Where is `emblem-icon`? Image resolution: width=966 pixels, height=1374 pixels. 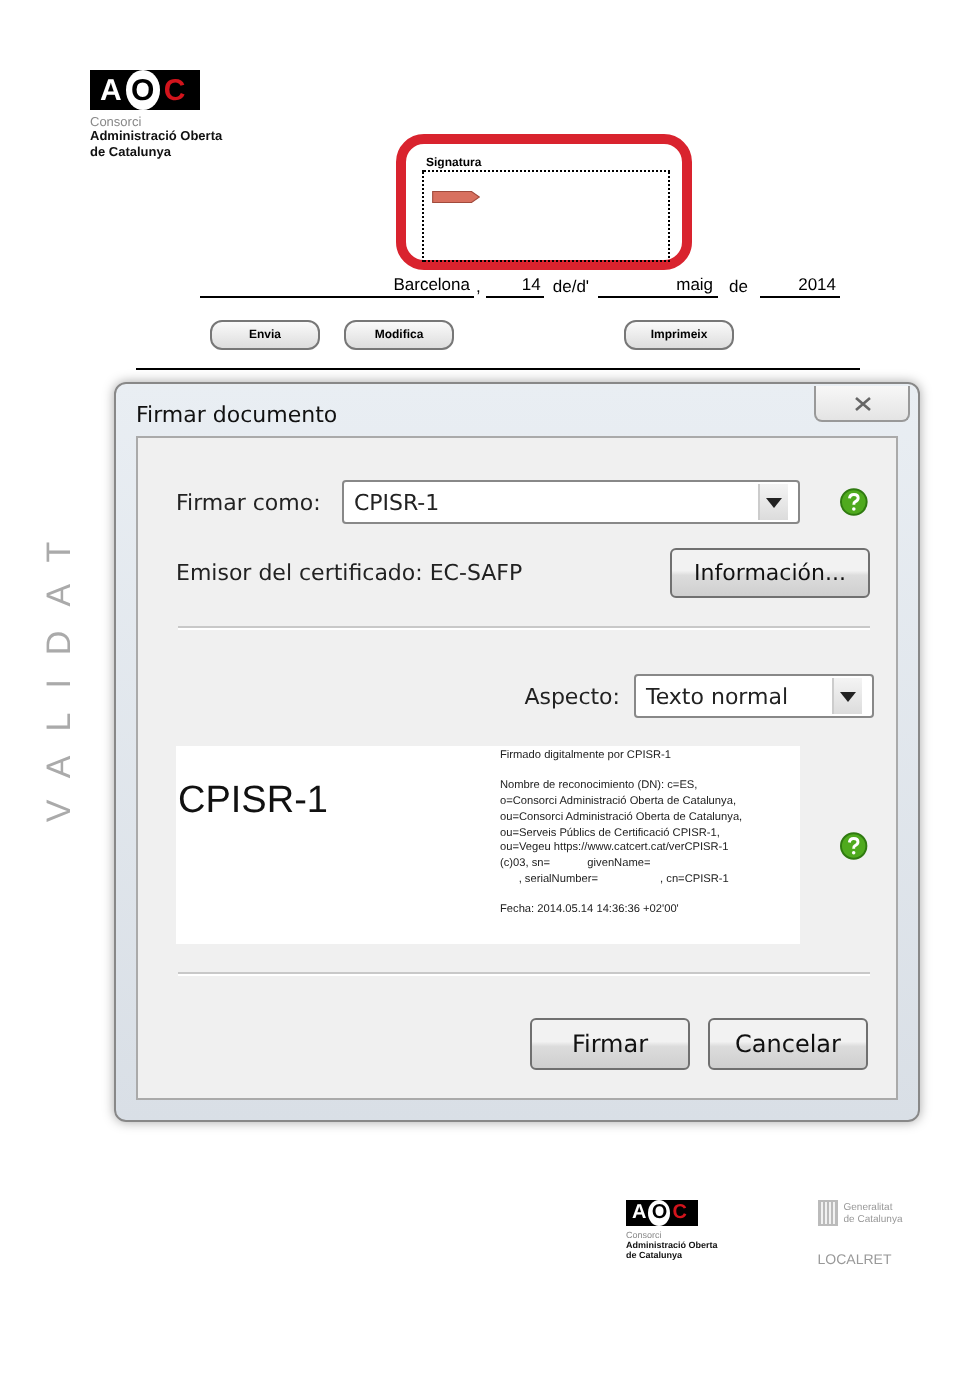
emblem-icon is located at coordinates (827, 1213).